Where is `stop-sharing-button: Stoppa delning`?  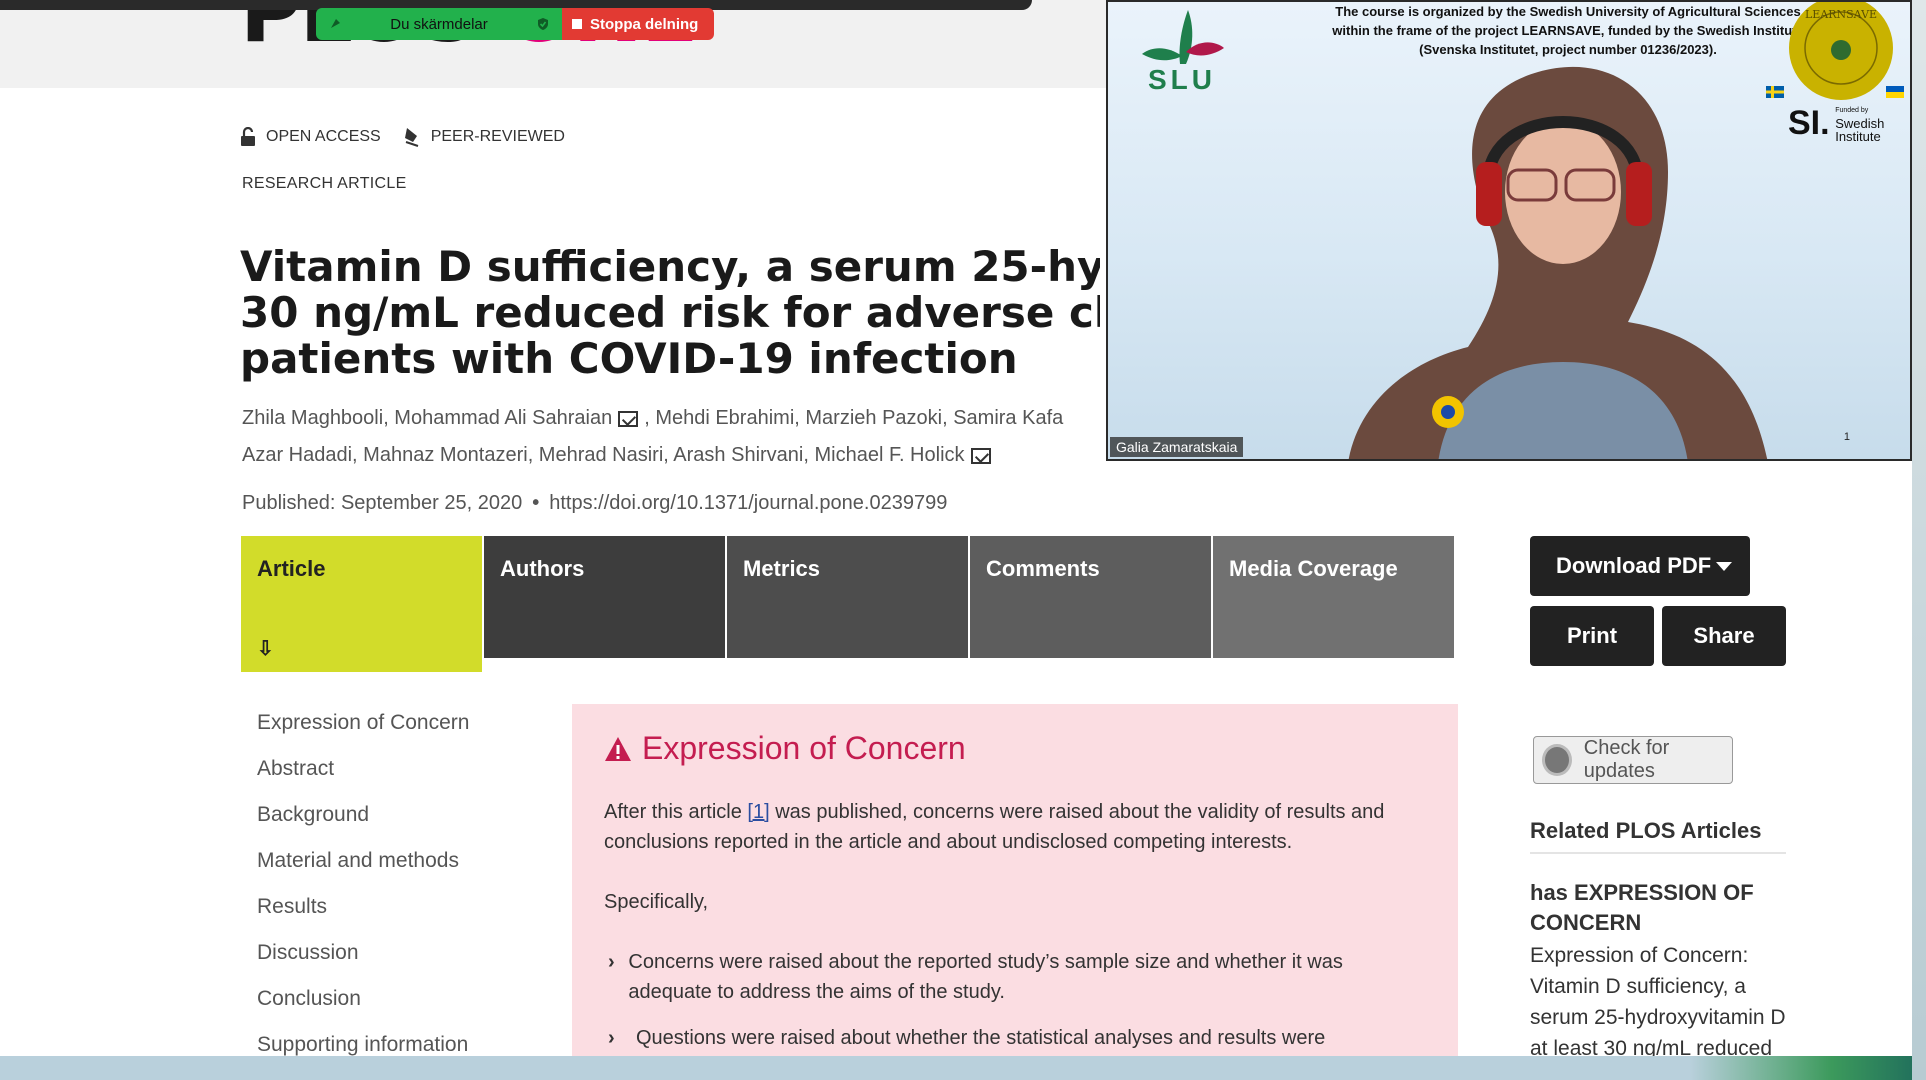 stop-sharing-button: Stoppa delning is located at coordinates (638, 24).